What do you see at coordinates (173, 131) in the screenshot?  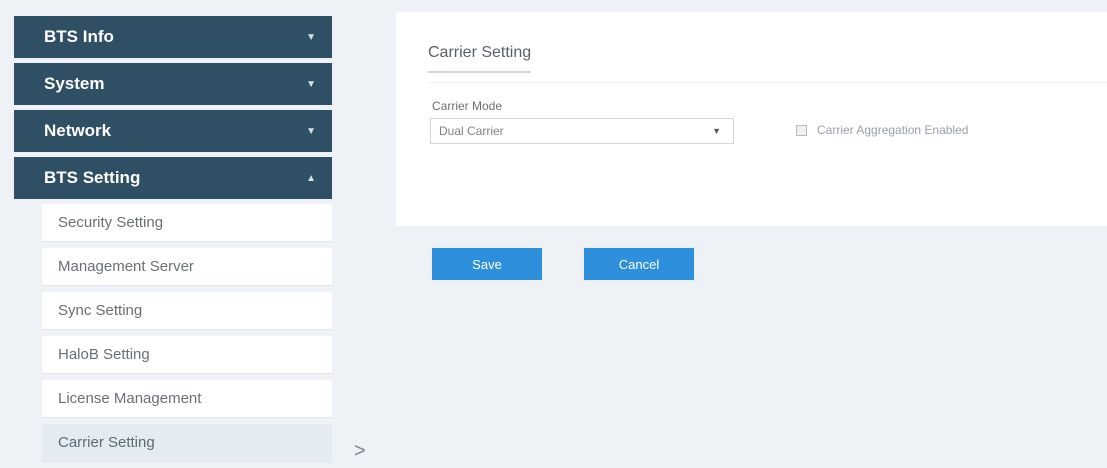 I see `nav-group-network: Network ▼` at bounding box center [173, 131].